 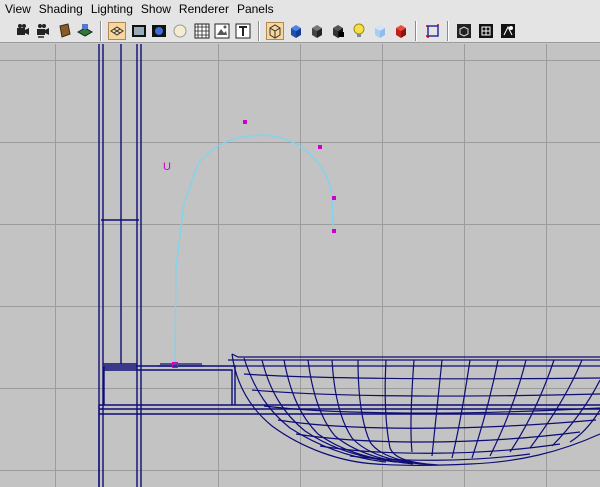 What do you see at coordinates (464, 31) in the screenshot?
I see `shadows-icon` at bounding box center [464, 31].